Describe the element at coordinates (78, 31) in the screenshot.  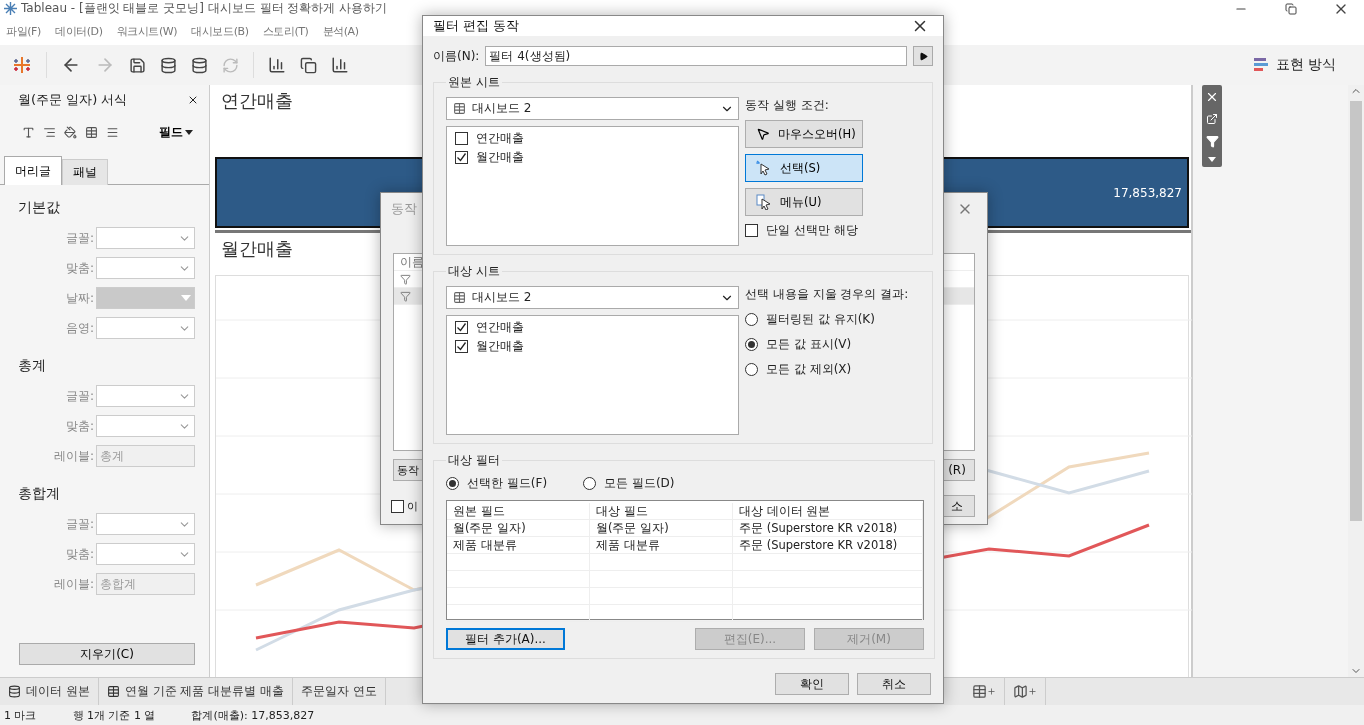
I see `menu-item: 데이터(D)` at that location.